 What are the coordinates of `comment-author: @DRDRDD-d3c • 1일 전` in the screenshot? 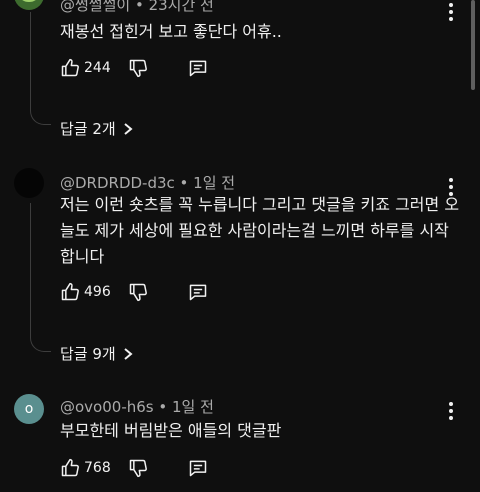 It's located at (147, 182).